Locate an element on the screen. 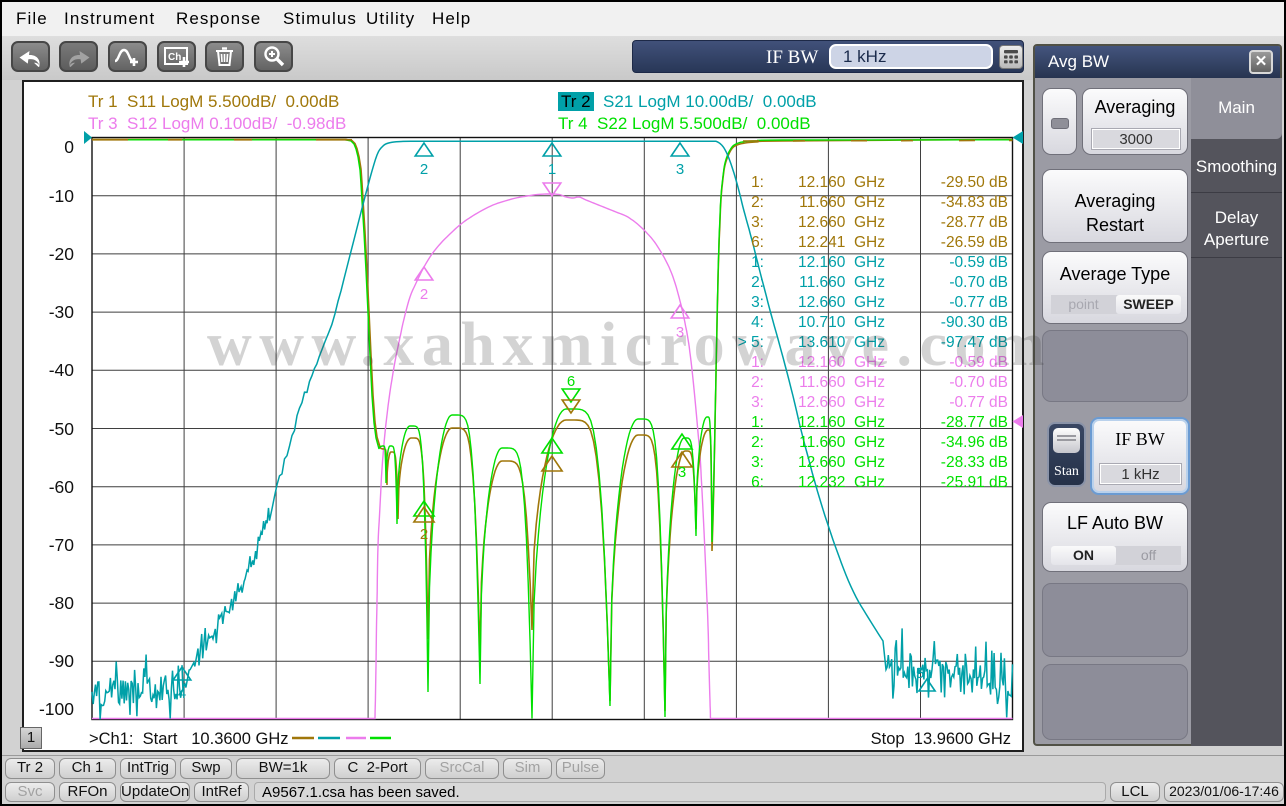 This screenshot has width=1286, height=806. svg-text: -40 is located at coordinates (62, 370).